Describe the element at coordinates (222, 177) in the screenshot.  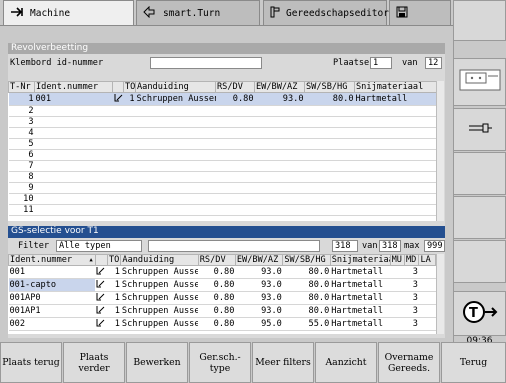
I see `table-row: 8` at that location.